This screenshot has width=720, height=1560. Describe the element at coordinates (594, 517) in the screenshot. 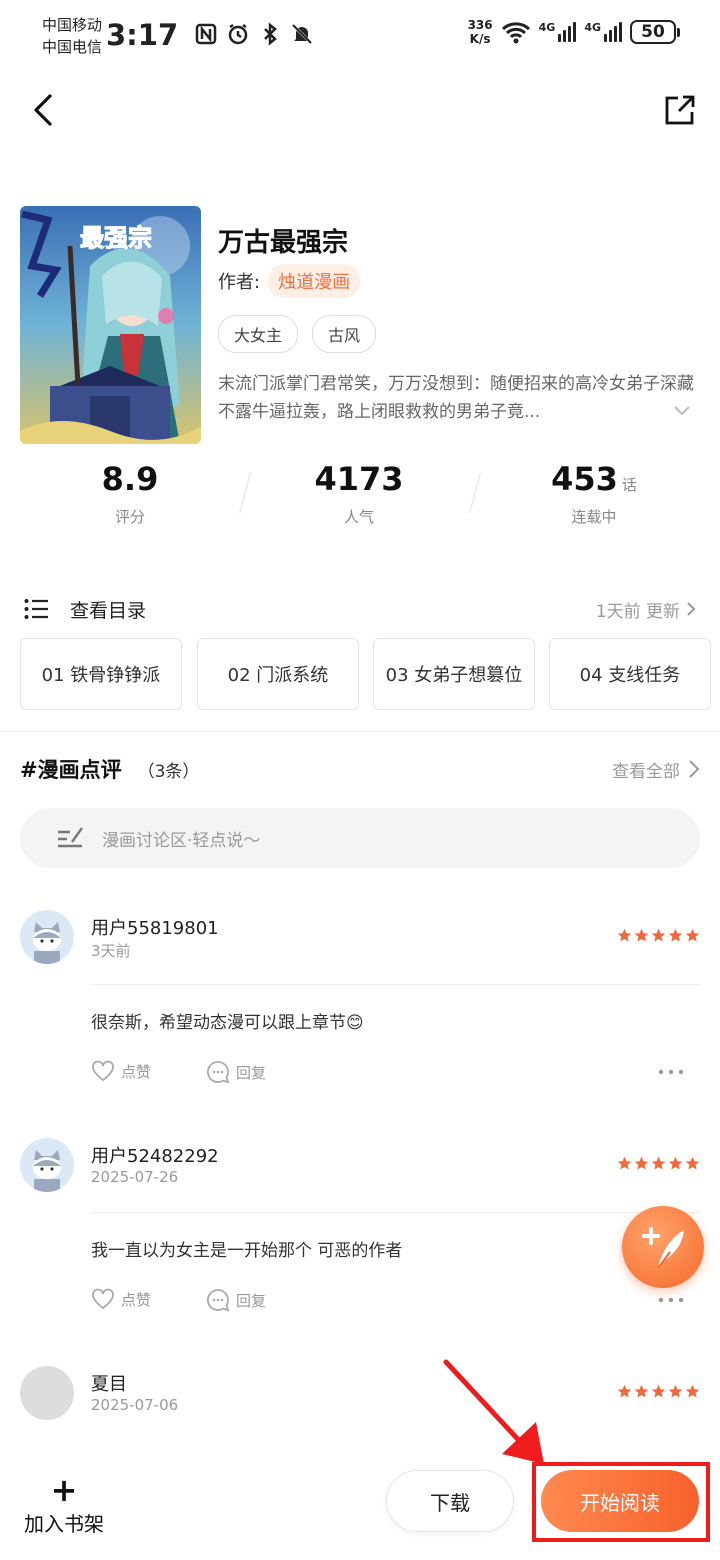

I see `chapters-label: 连载中` at that location.